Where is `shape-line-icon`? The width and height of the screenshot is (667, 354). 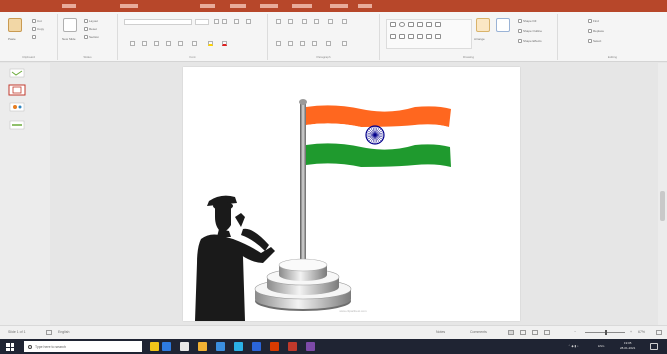
shape-line-icon is located at coordinates (411, 24).